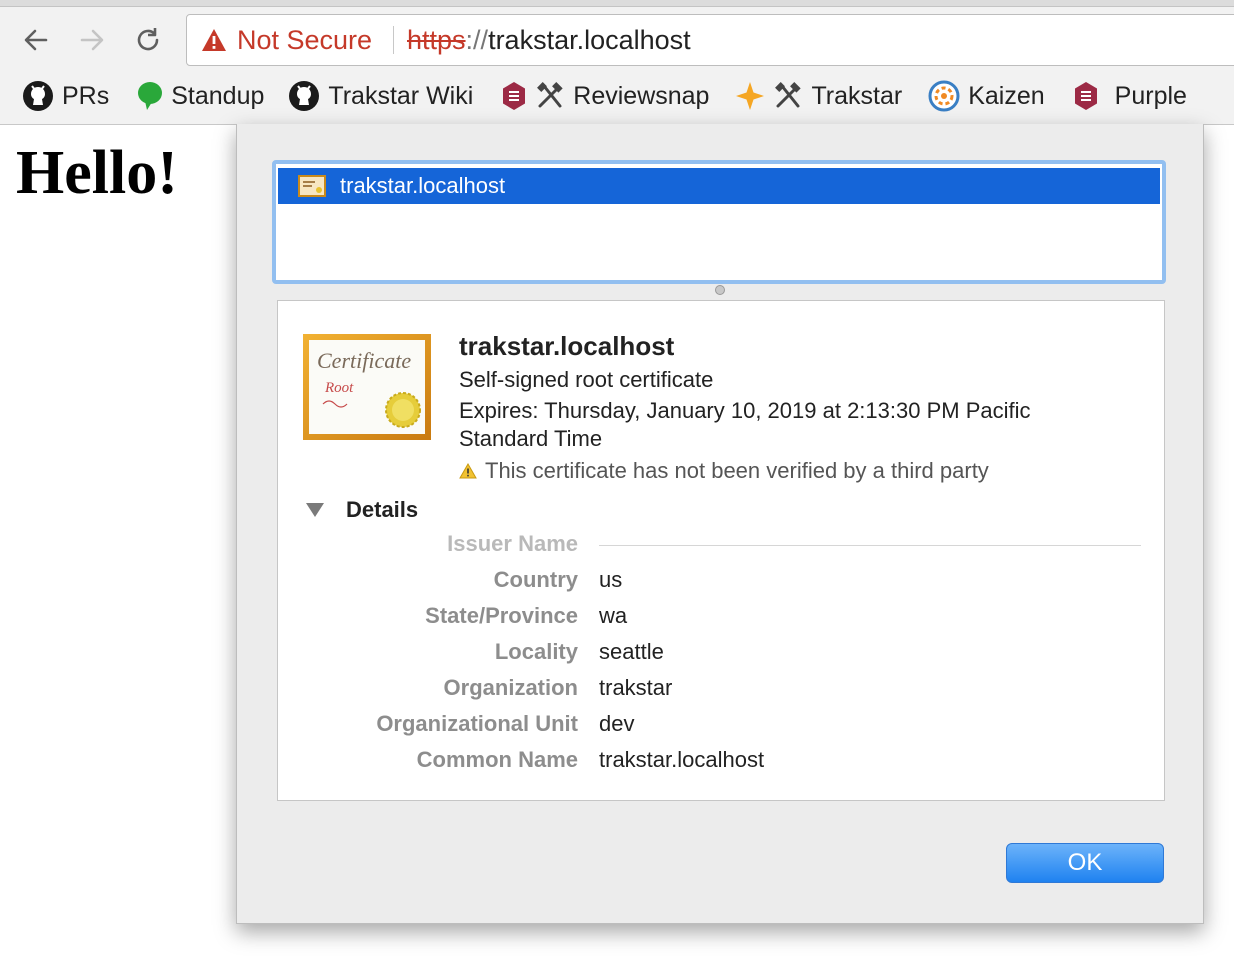  I want to click on sparkle-icon, so click(750, 96).